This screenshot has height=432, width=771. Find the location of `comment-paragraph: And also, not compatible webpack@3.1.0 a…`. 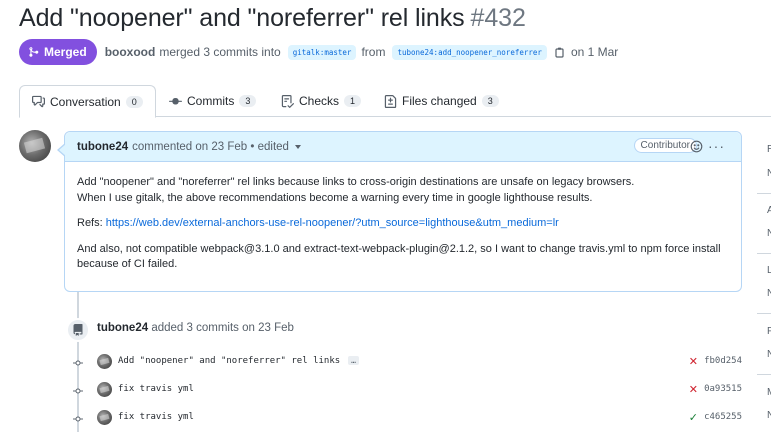

comment-paragraph: And also, not compatible webpack@3.1.0 a… is located at coordinates (399, 256).